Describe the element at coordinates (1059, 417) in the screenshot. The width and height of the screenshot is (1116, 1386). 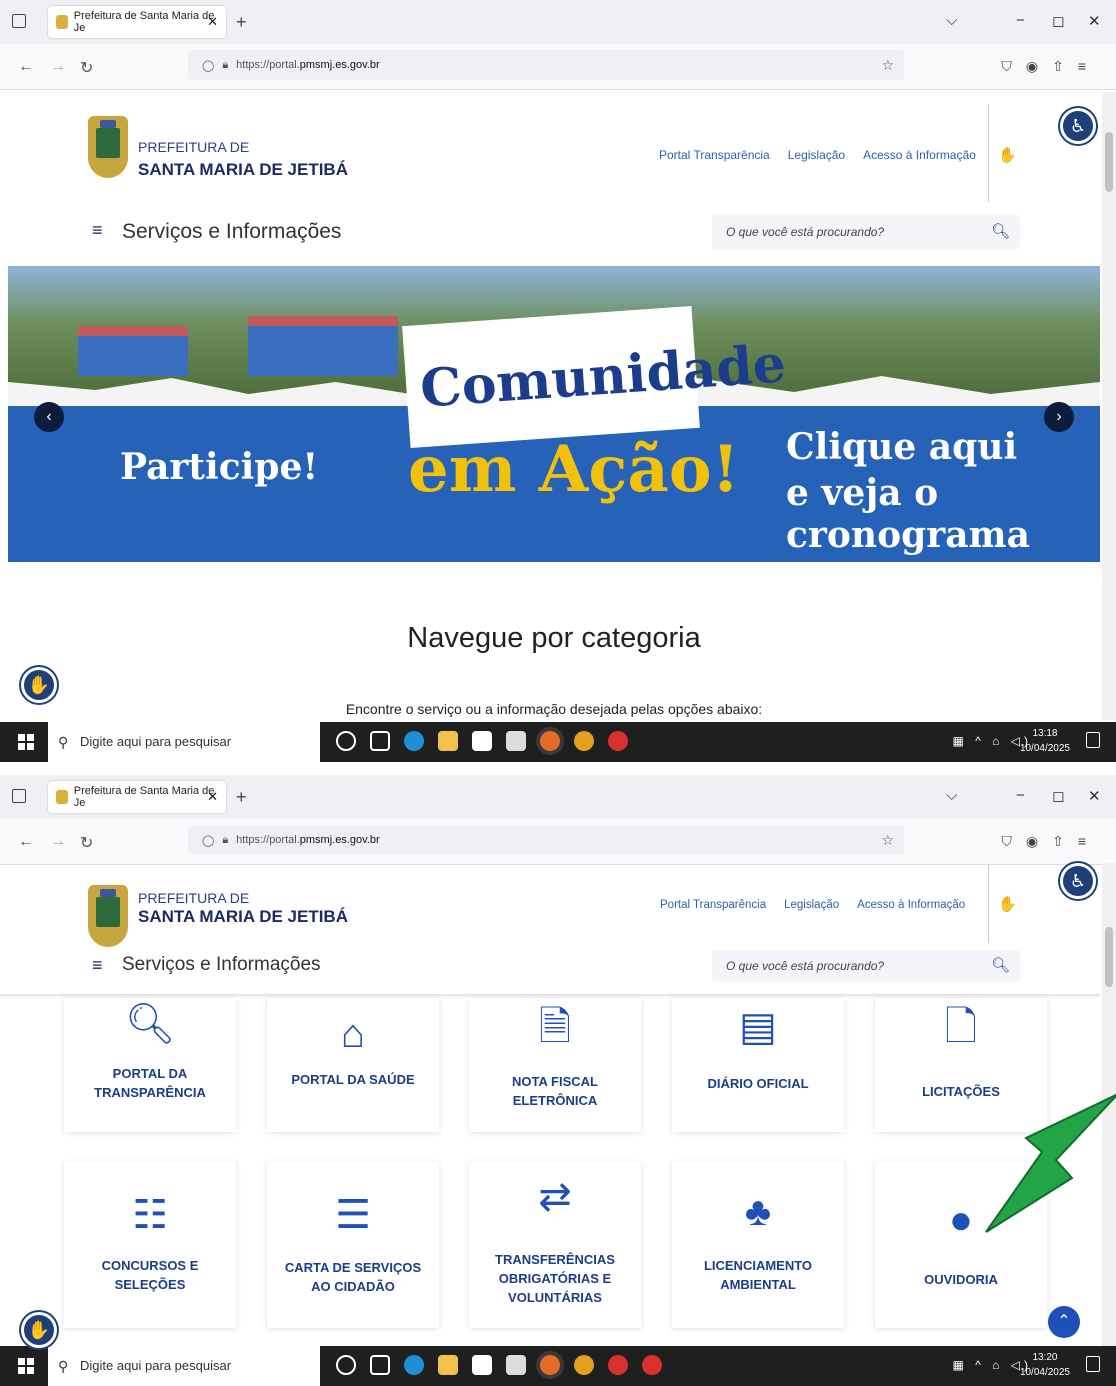
I see `carousel-next-icon: ›` at that location.